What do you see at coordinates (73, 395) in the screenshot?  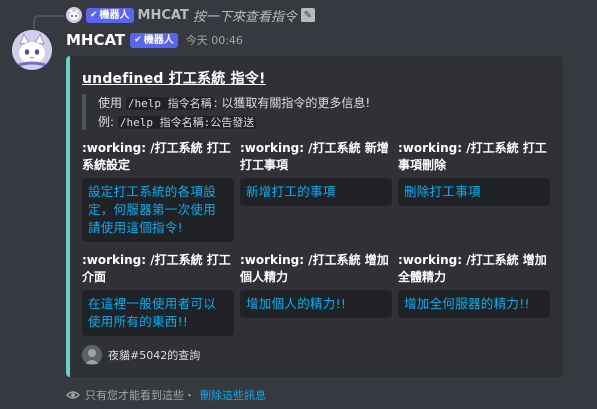 I see `eye-icon` at bounding box center [73, 395].